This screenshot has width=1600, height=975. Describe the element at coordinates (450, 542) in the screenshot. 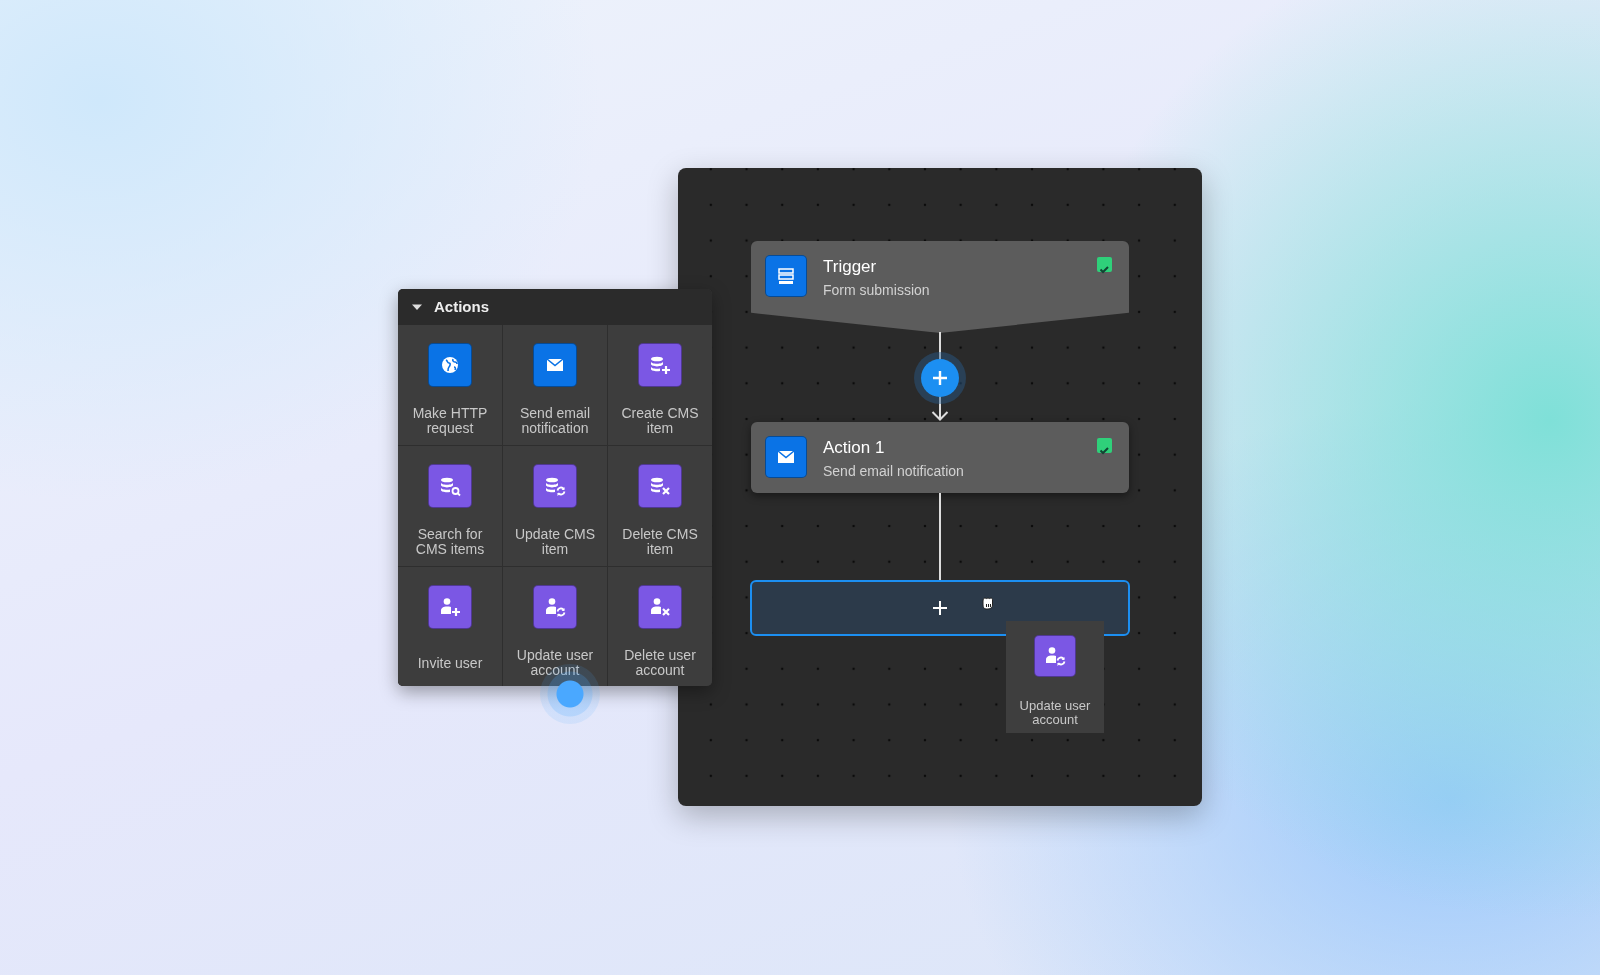

I see `action-label: Search for CMS items` at that location.